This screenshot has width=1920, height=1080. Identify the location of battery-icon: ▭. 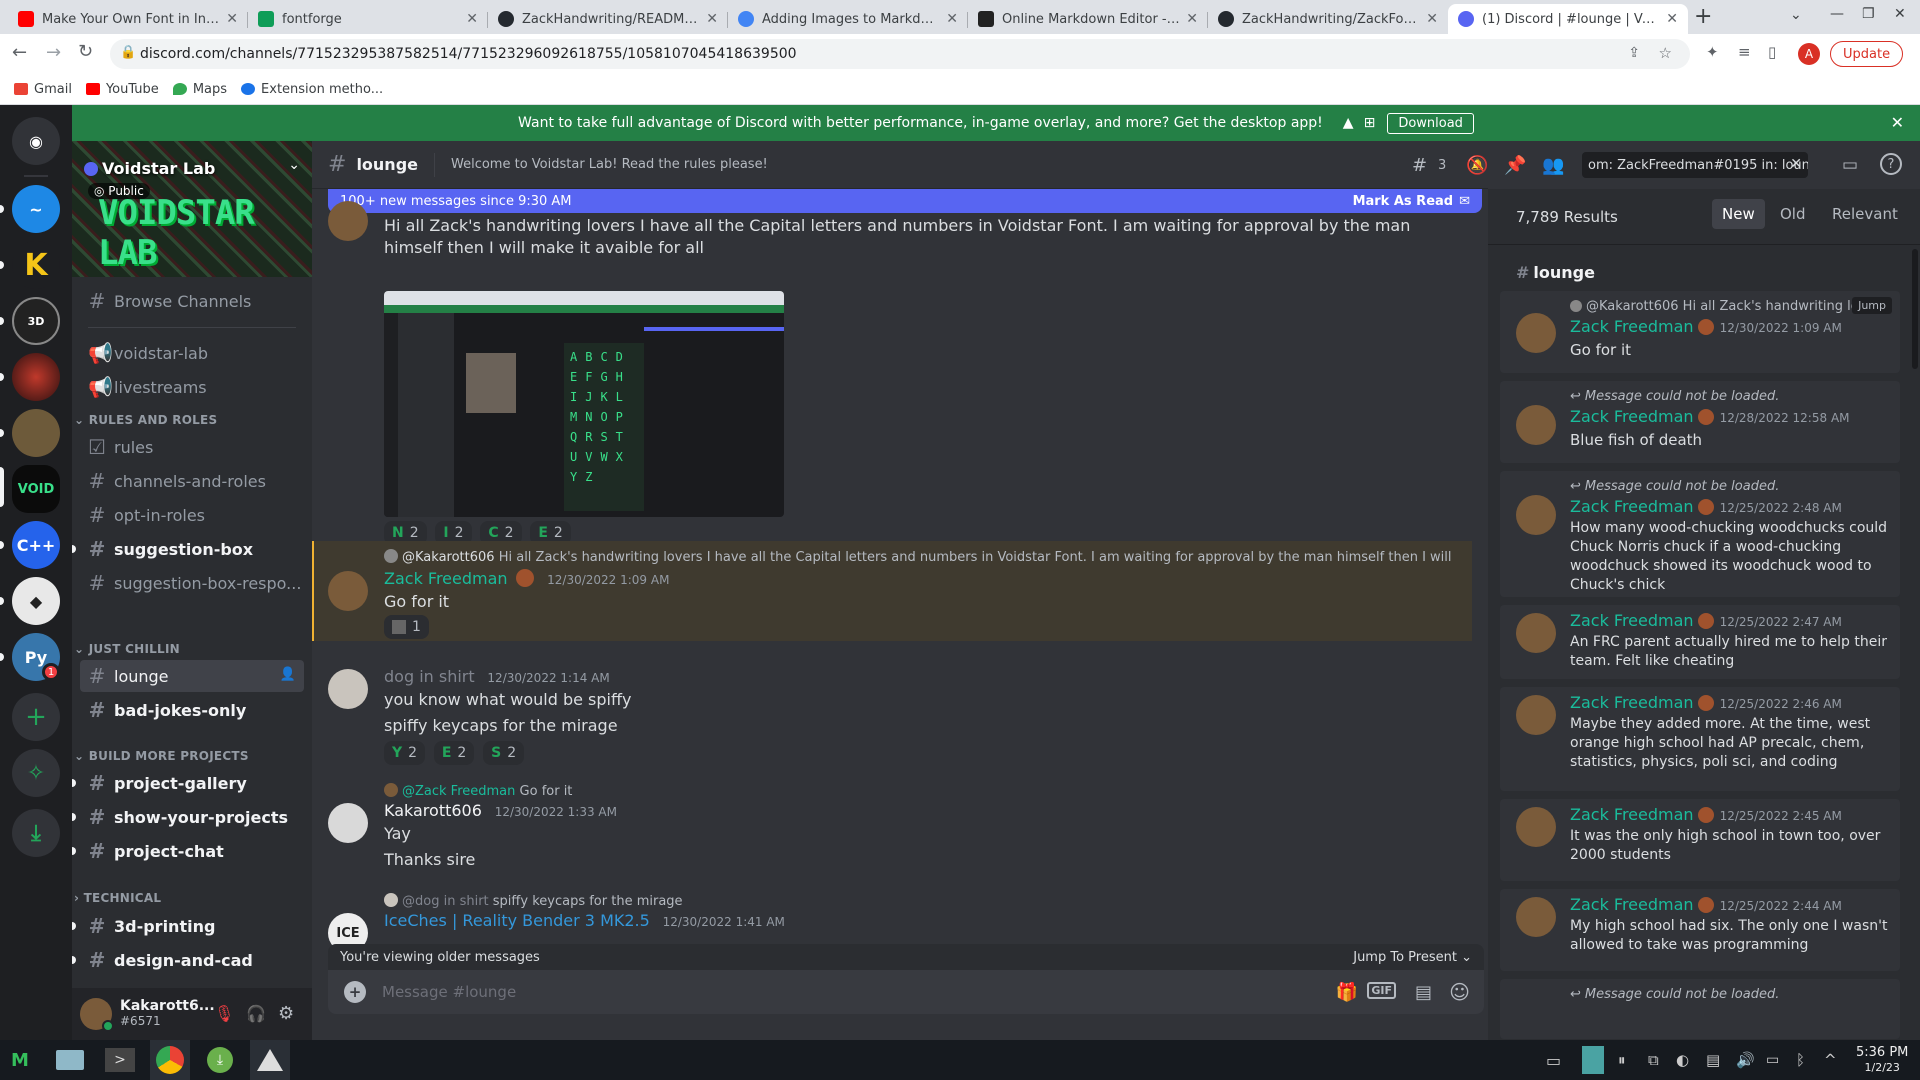
(1772, 1060).